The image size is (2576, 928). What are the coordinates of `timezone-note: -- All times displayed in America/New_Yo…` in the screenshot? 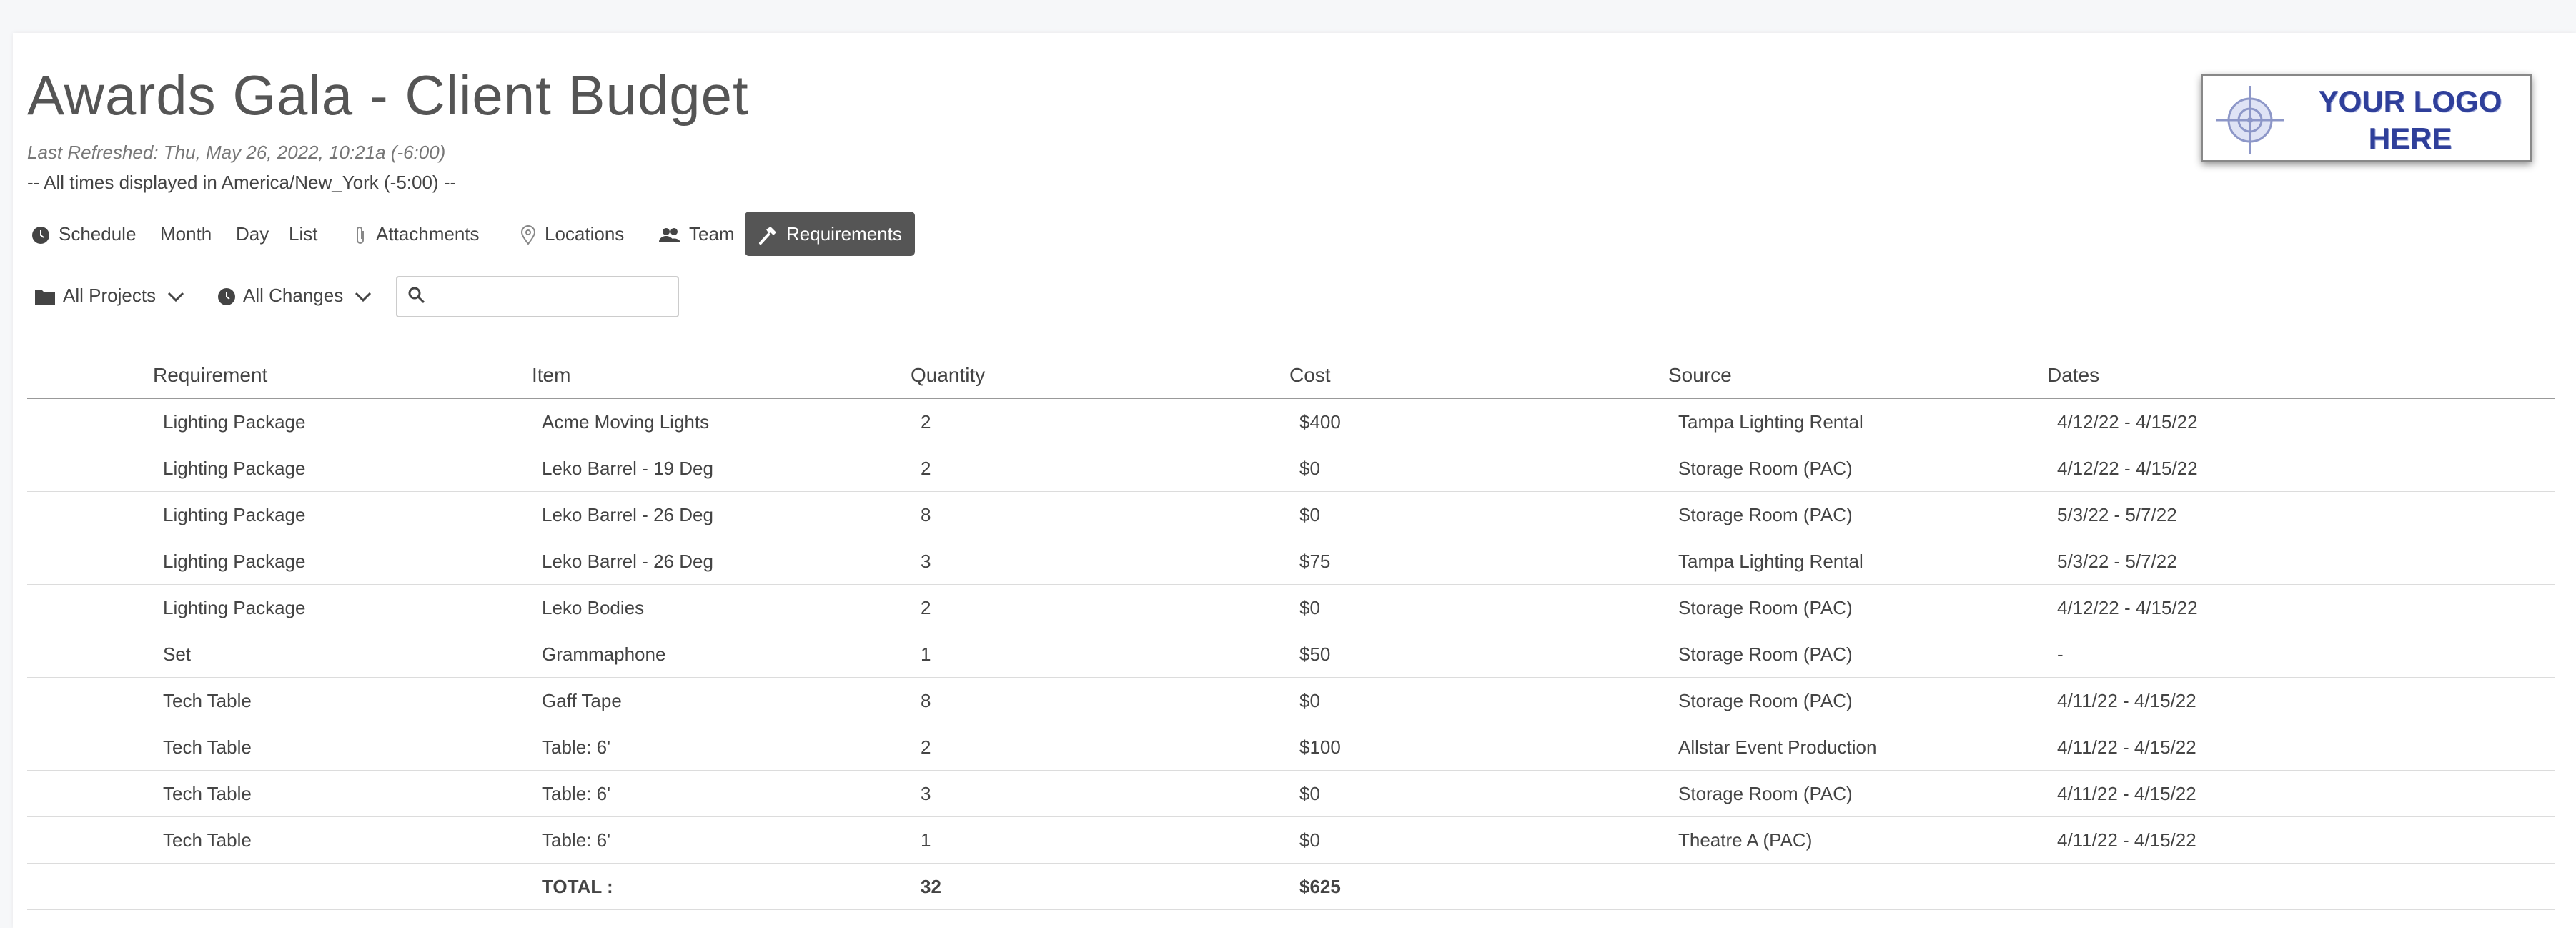 It's located at (242, 182).